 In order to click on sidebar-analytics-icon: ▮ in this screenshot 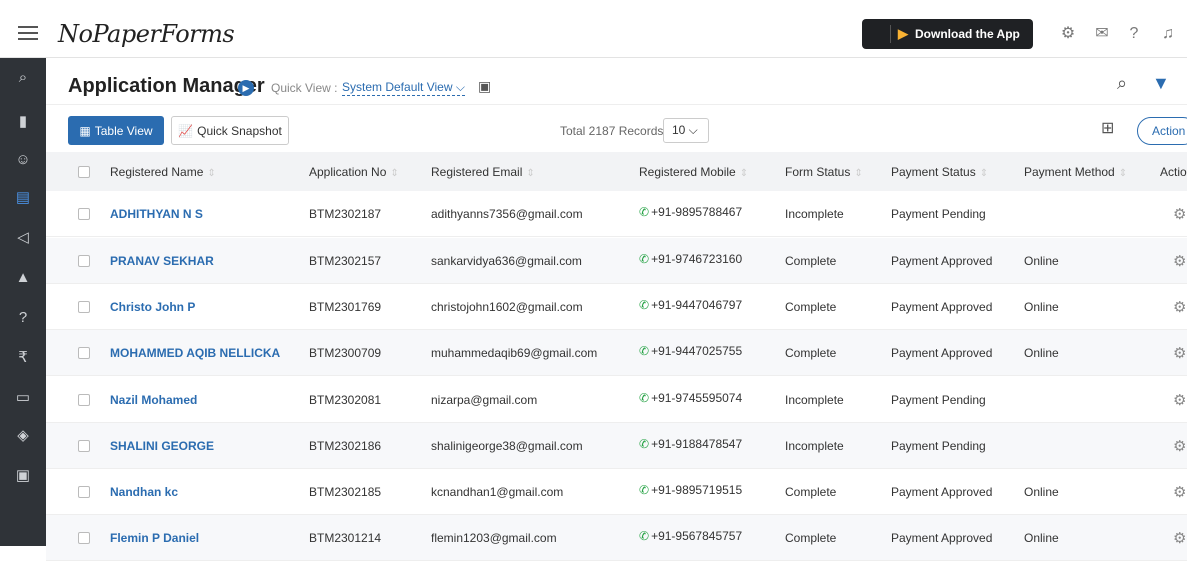, I will do `click(23, 122)`.